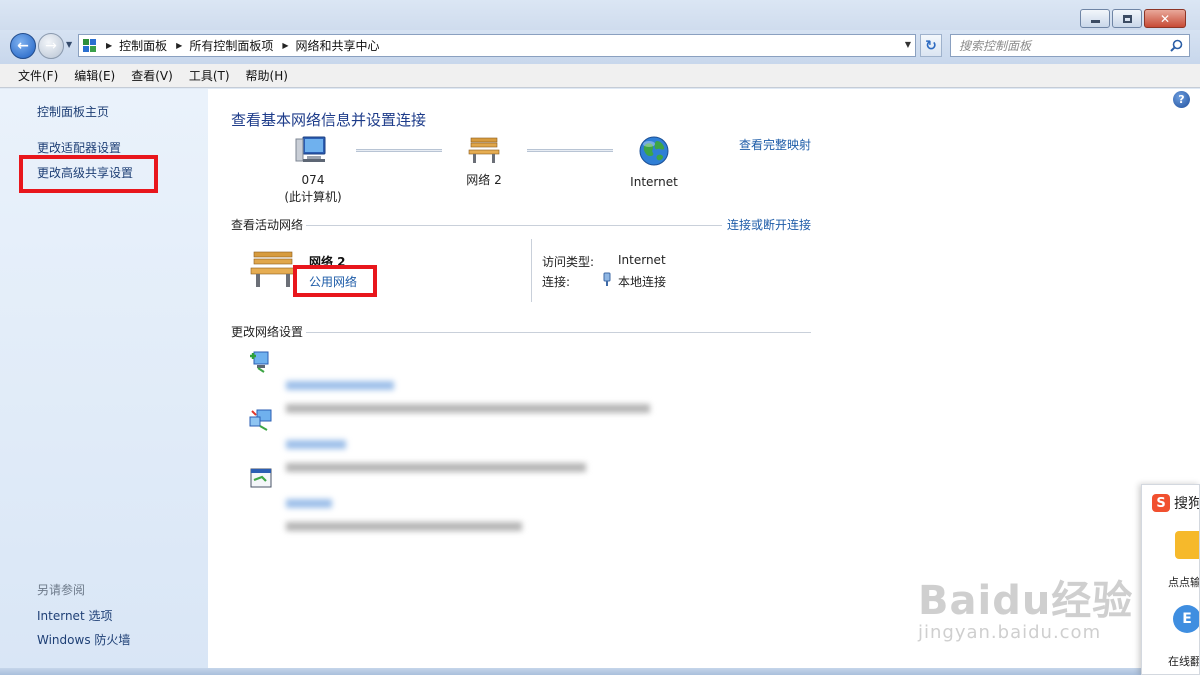 The height and width of the screenshot is (675, 1200). I want to click on breadcrumb-item: 控制面板, so click(143, 45).